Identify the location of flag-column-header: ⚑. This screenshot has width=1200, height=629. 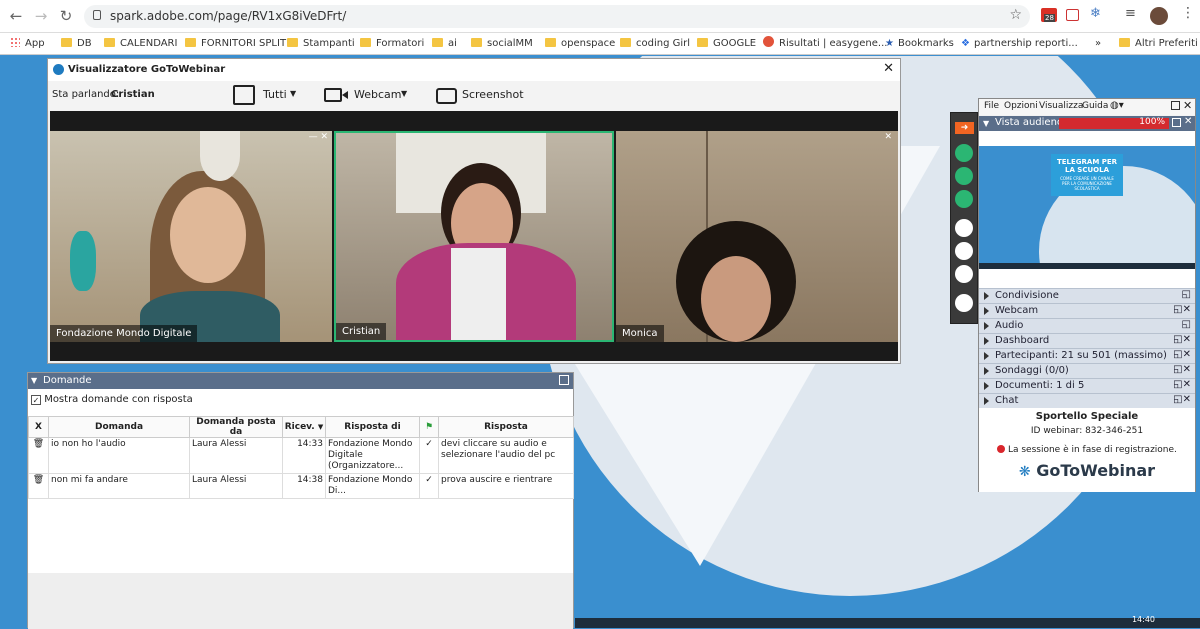
(429, 427).